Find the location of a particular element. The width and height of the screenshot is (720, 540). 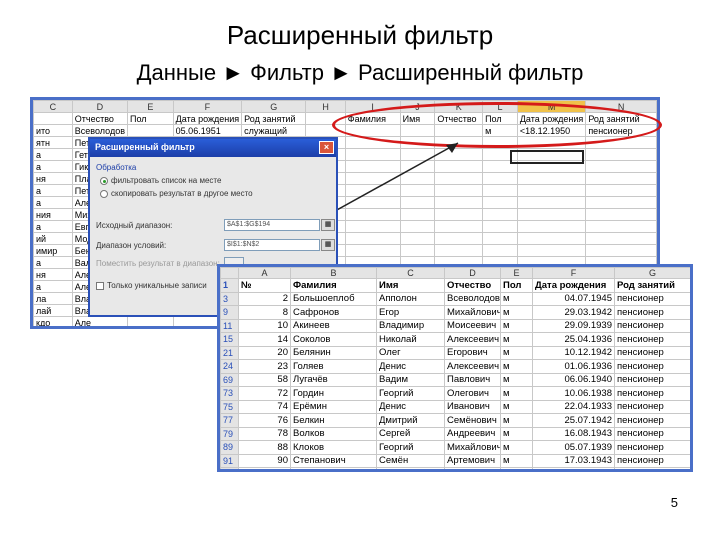

table-cell: Андреевич is located at coordinates (472, 433).